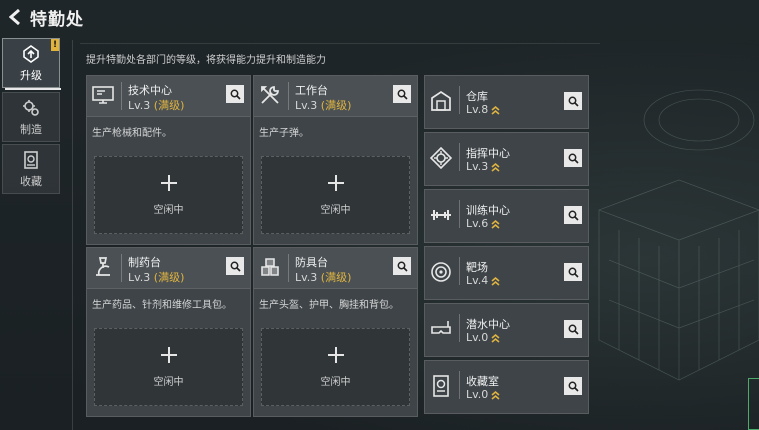  Describe the element at coordinates (168, 268) in the screenshot. I see `card-header: 制药台 Lv.3 (满级)` at that location.